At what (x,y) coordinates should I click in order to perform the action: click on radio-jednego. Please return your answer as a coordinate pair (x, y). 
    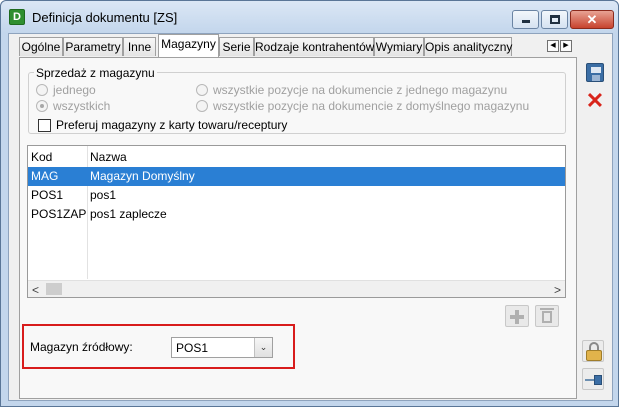
    Looking at the image, I should click on (42, 90).